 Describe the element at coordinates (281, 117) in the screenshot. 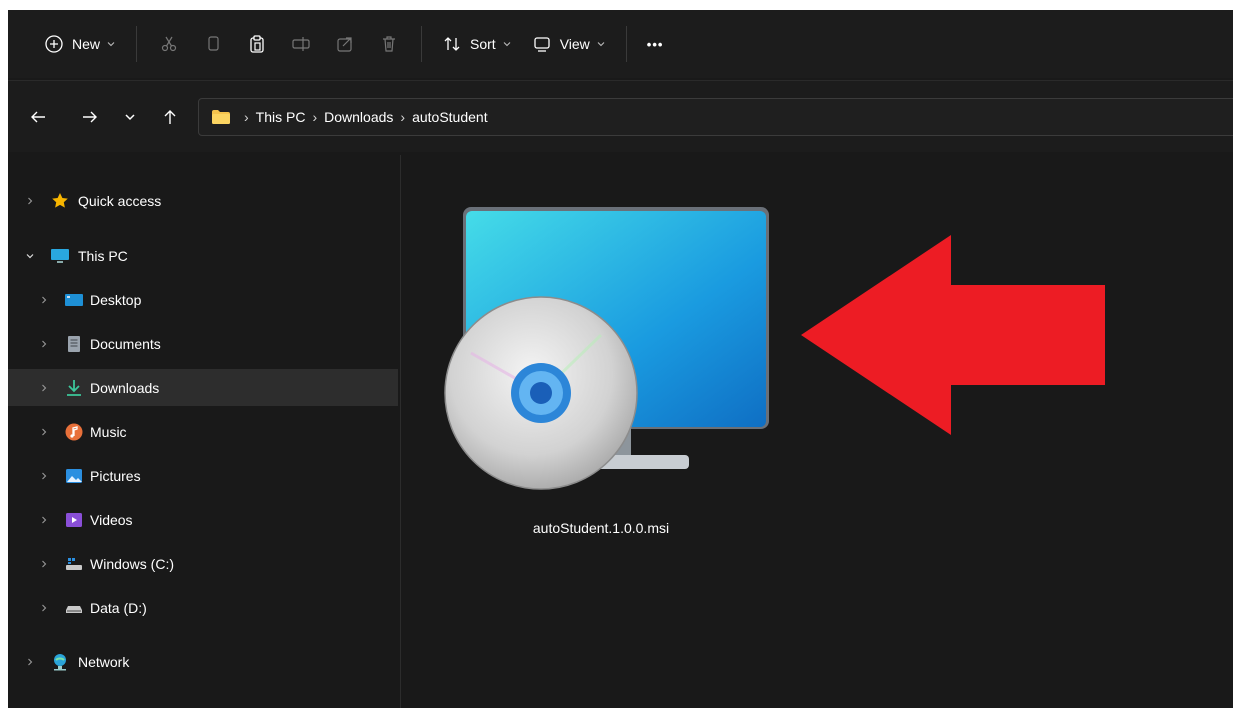

I see `breadcrumb-this-pc: This PC` at that location.